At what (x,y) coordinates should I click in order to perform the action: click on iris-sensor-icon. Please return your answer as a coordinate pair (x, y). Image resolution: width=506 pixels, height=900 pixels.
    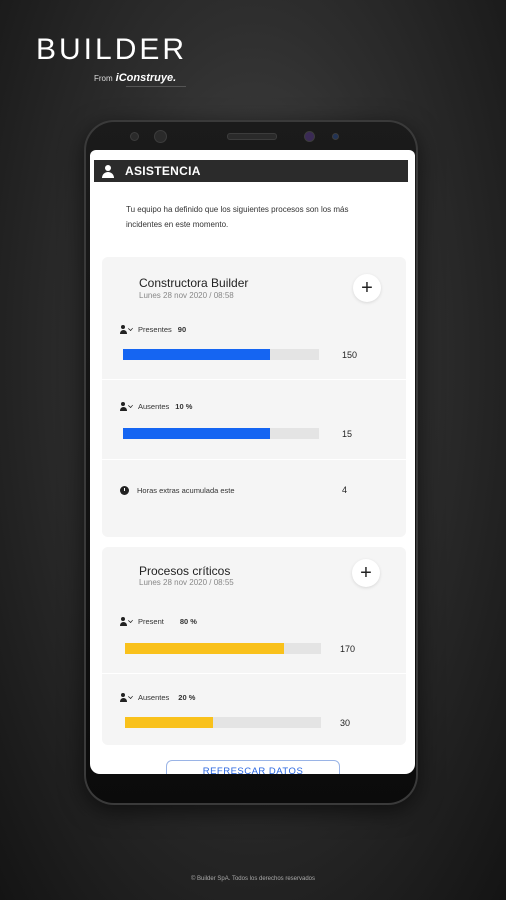
    Looking at the image, I should click on (309, 136).